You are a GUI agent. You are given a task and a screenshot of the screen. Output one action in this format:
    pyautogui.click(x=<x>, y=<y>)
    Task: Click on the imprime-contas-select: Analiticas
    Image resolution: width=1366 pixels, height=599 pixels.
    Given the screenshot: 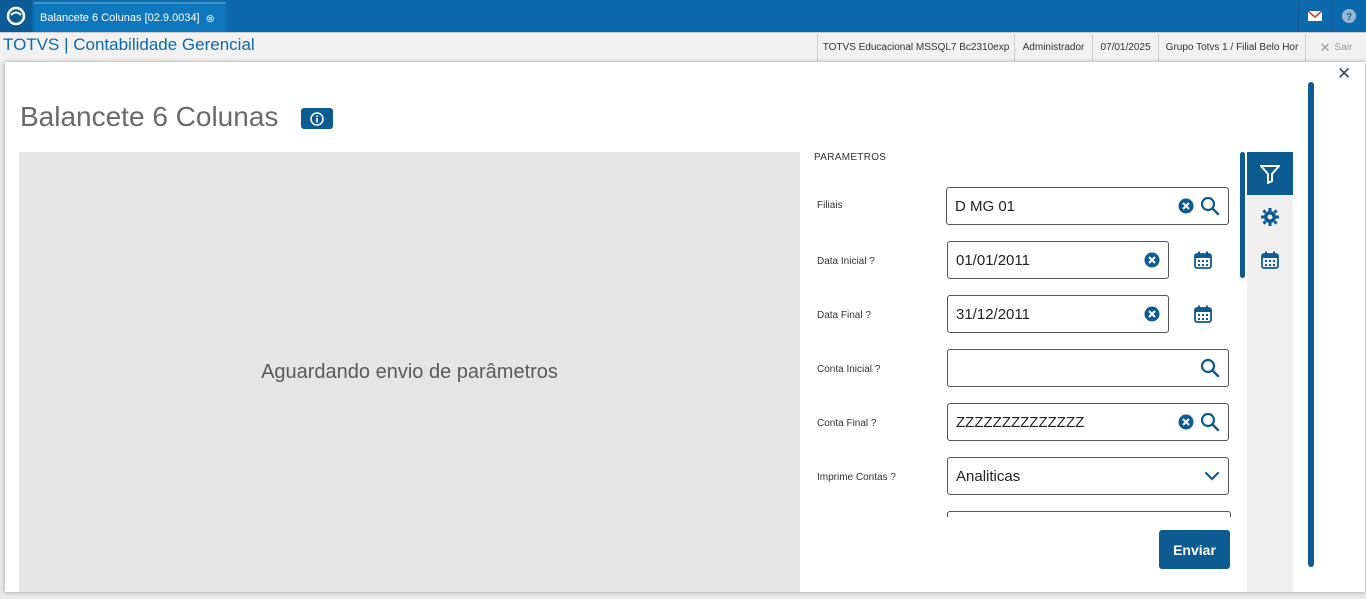 What is the action you would take?
    pyautogui.click(x=1088, y=476)
    